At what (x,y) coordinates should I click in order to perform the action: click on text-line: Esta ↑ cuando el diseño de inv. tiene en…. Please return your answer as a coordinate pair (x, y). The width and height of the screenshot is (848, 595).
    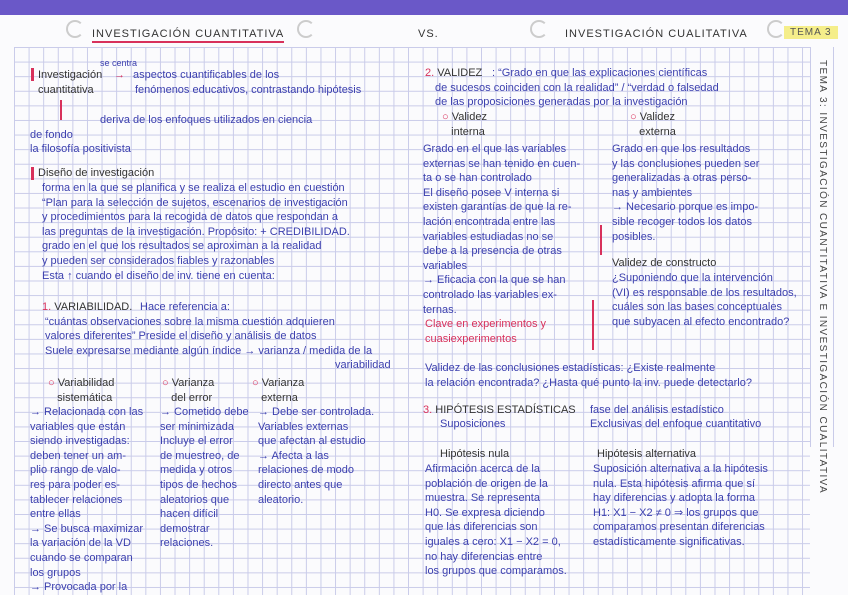
    Looking at the image, I should click on (158, 275).